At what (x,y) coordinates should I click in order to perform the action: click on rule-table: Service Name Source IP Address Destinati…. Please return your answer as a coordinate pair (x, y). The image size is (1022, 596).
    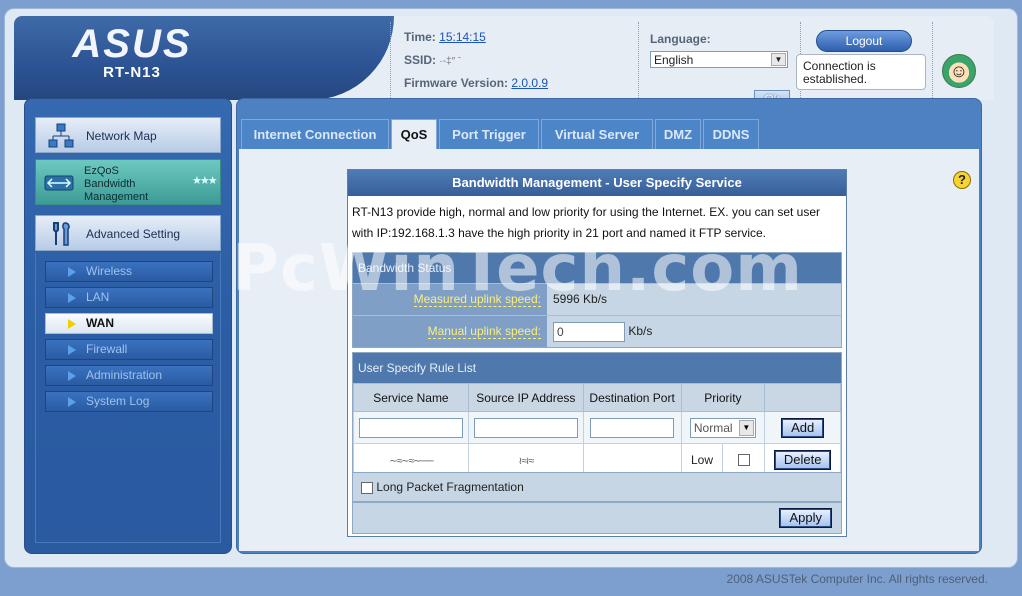
    Looking at the image, I should click on (597, 429).